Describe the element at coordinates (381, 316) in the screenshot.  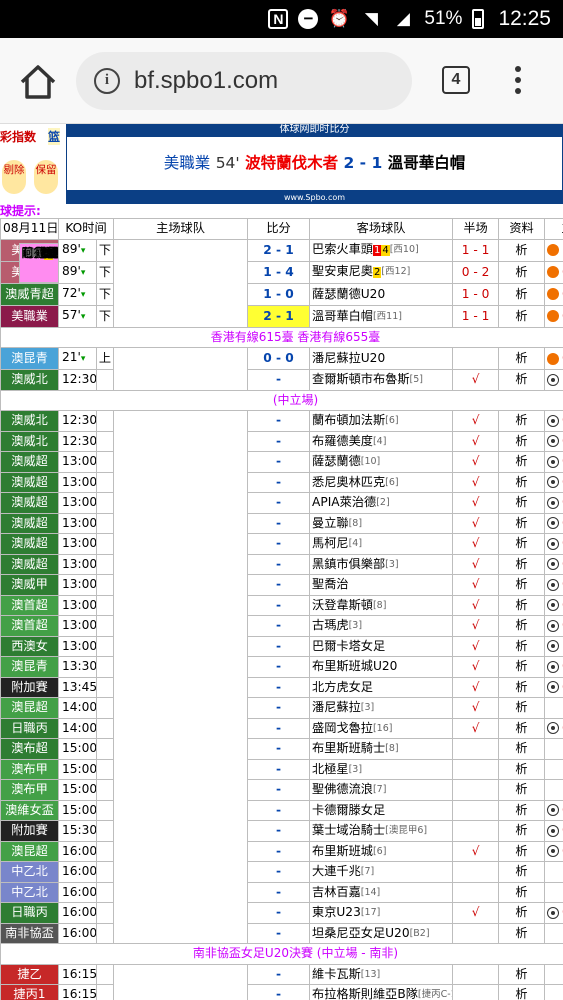
I see `away-team-cell: 溫哥華白帽[西11]` at that location.